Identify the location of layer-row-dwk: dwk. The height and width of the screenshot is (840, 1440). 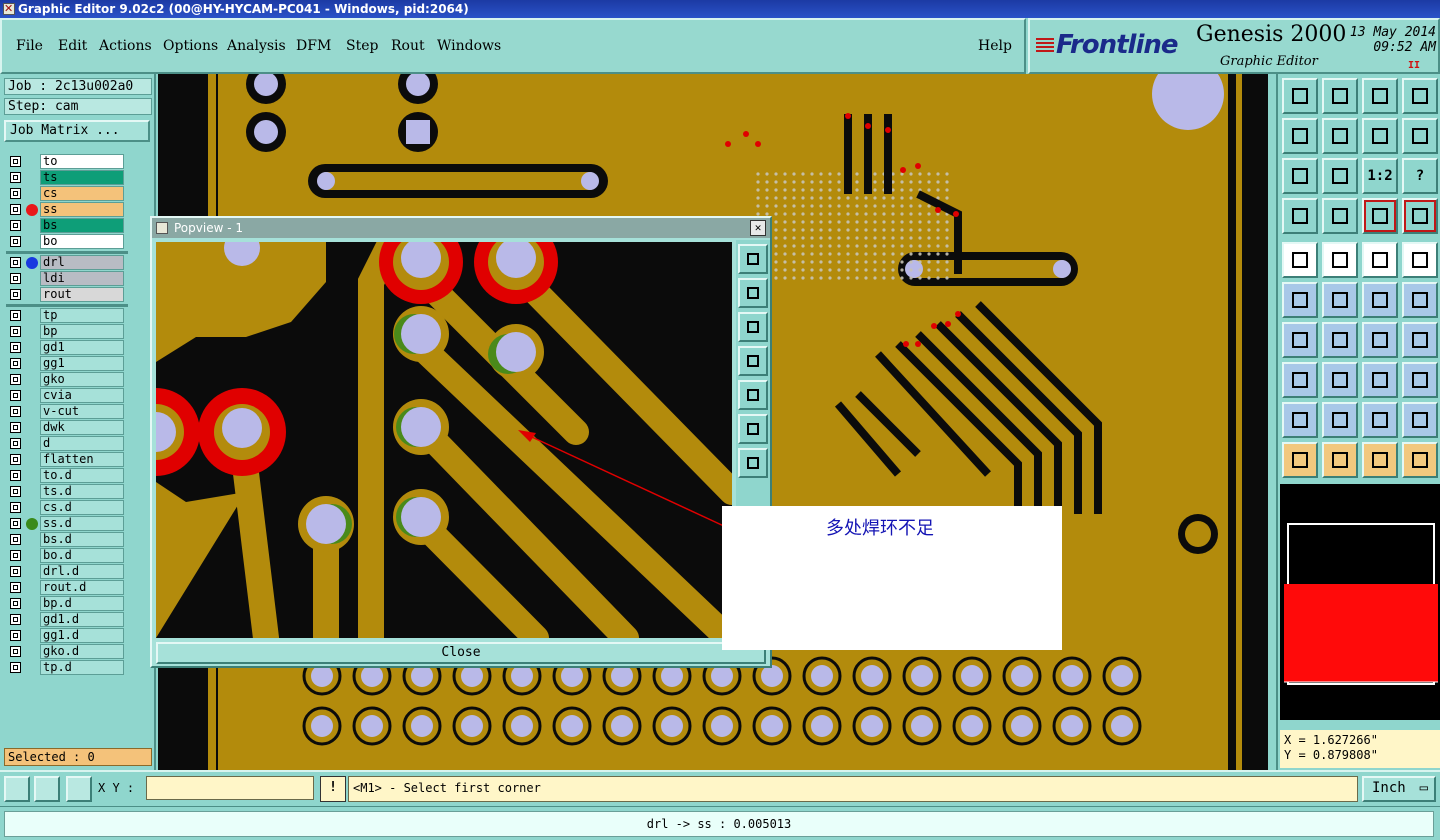
(67, 428).